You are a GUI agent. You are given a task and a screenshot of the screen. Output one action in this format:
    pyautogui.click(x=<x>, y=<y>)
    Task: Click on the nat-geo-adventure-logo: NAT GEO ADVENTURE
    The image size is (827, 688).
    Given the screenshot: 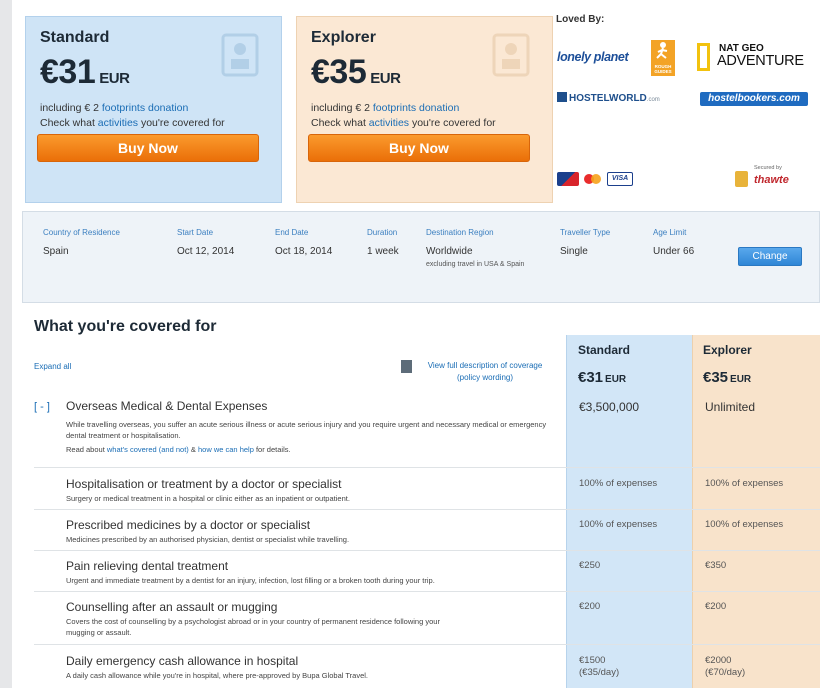 What is the action you would take?
    pyautogui.click(x=751, y=58)
    